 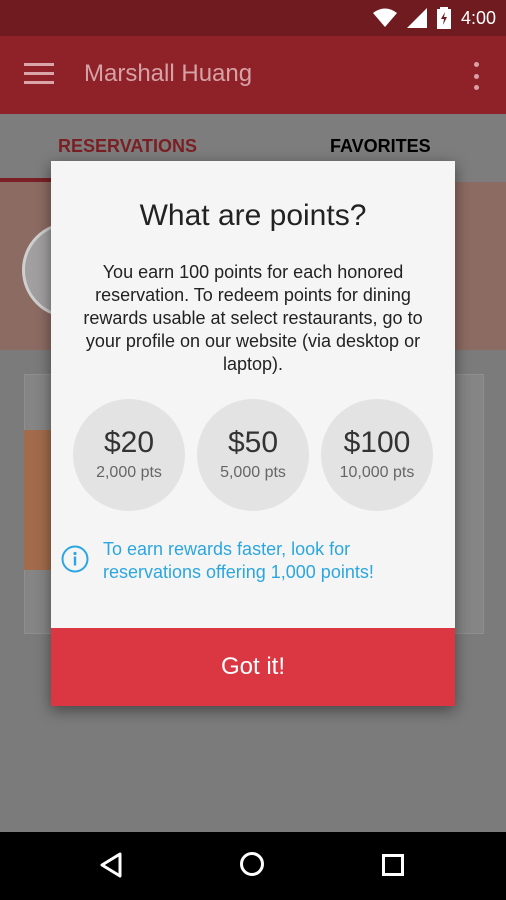 I want to click on reward-amount: $20, so click(x=129, y=442).